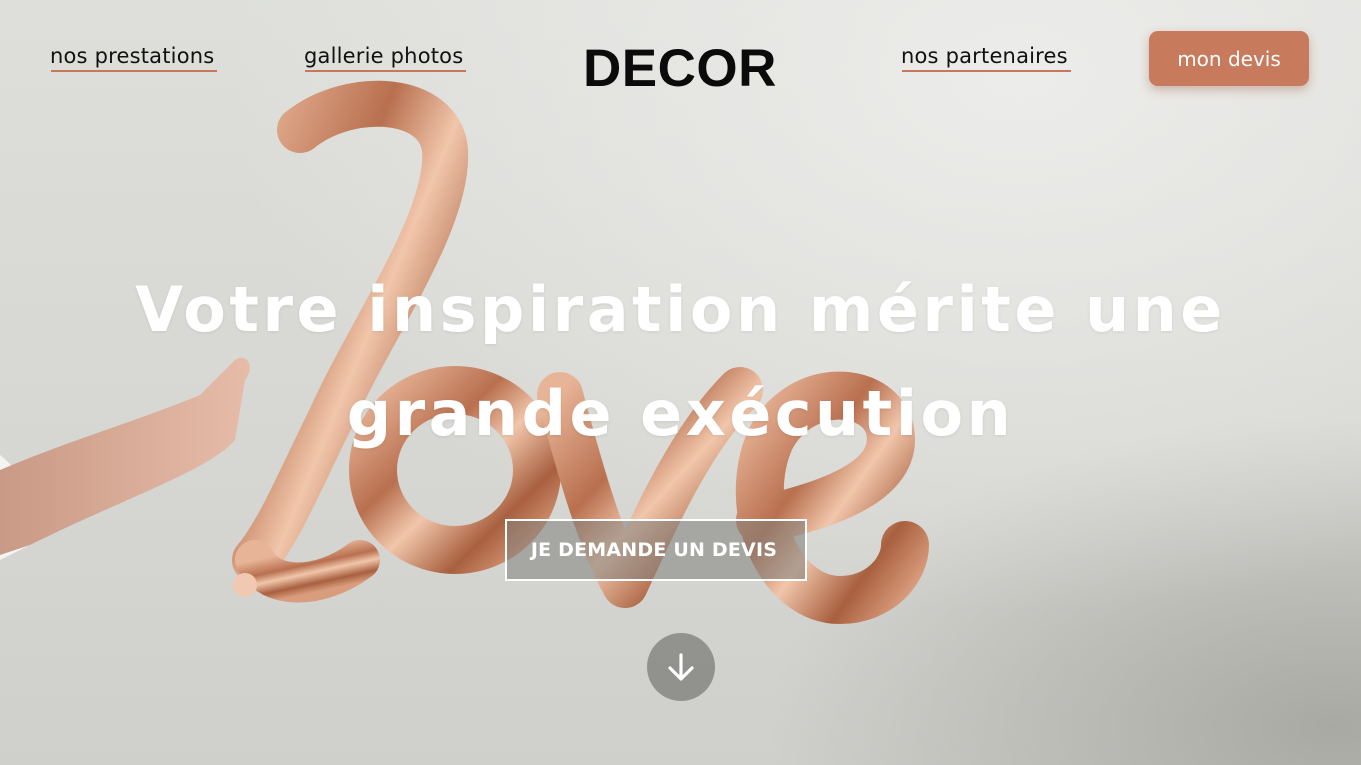 This screenshot has height=765, width=1361. What do you see at coordinates (656, 550) in the screenshot?
I see `demande-devis-button: JE DEMANDE UN DEVIS` at bounding box center [656, 550].